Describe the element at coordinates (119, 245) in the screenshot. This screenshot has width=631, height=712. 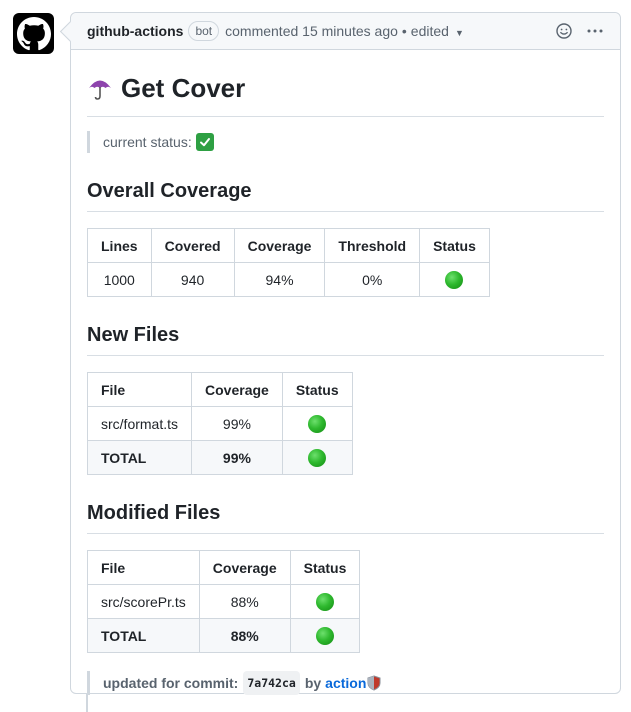
I see `column-header: Lines` at that location.